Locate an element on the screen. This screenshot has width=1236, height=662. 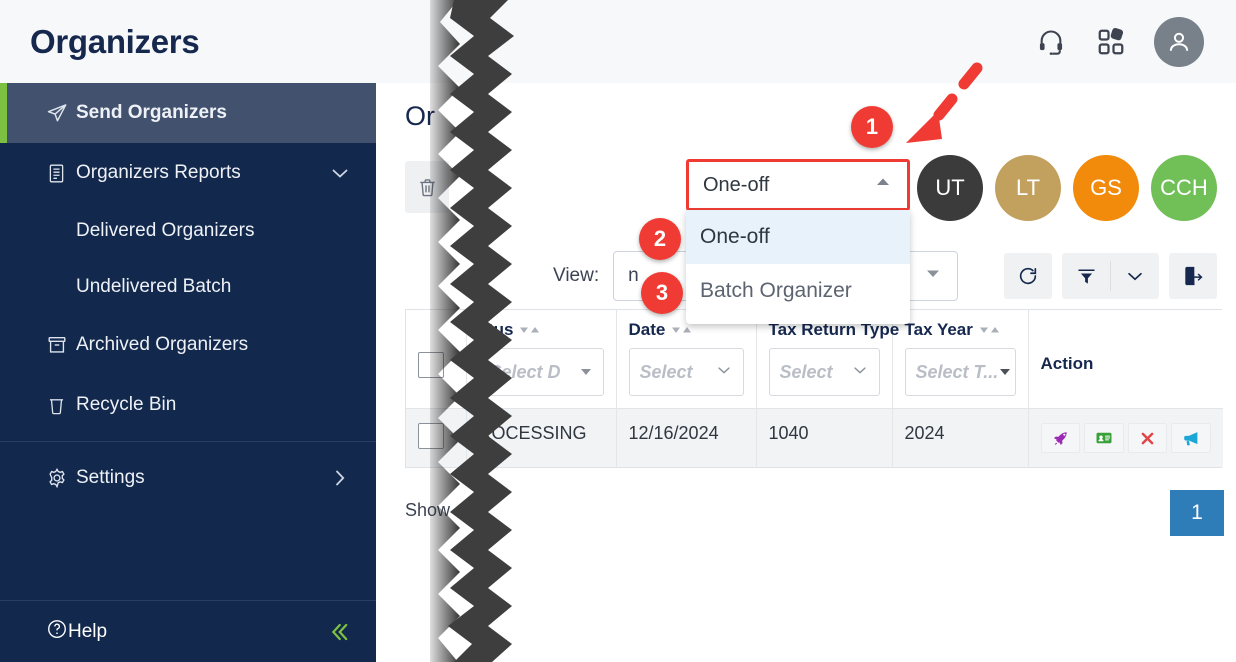
tax-return-type-filter-input: Select is located at coordinates (824, 372).